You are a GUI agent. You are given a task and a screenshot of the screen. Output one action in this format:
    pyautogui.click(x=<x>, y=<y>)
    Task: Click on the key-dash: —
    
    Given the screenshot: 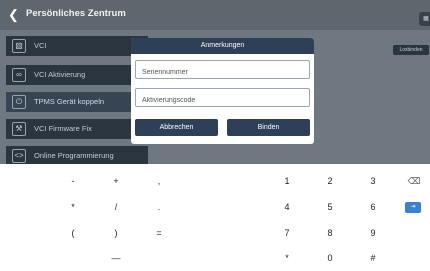 What is the action you would take?
    pyautogui.click(x=116, y=258)
    